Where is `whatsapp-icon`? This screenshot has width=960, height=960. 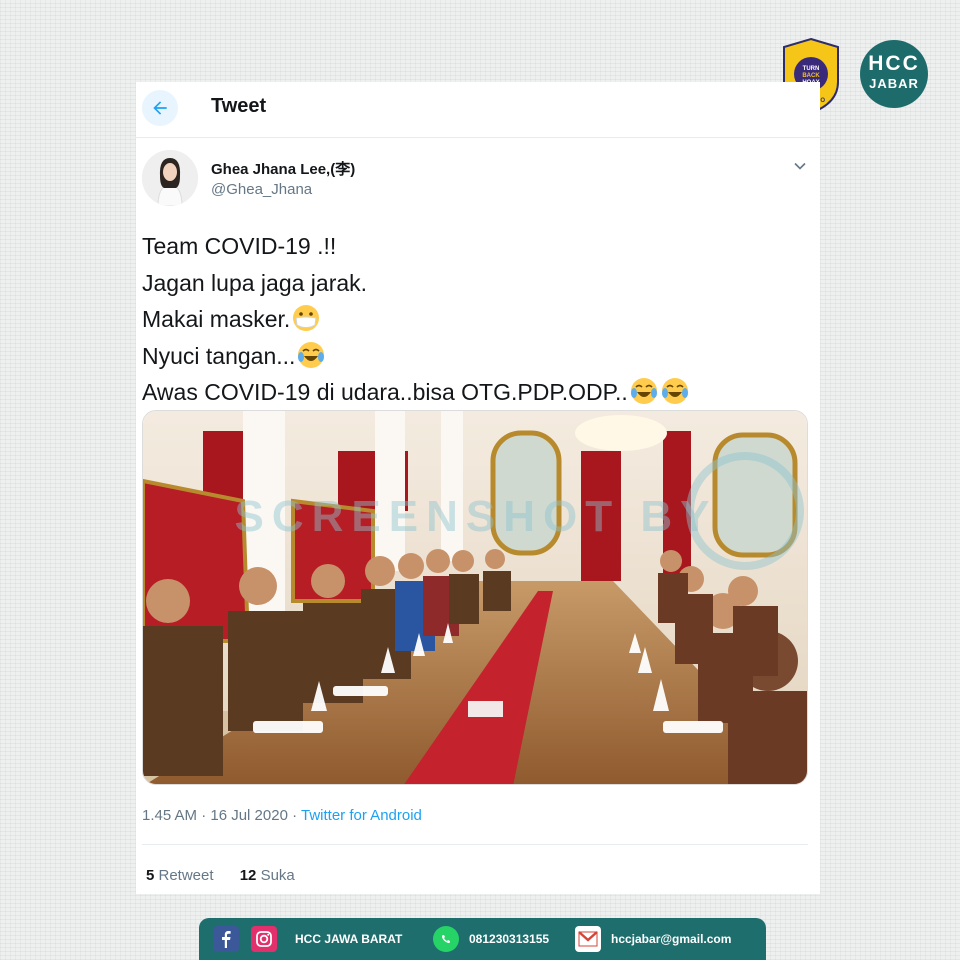 whatsapp-icon is located at coordinates (446, 939).